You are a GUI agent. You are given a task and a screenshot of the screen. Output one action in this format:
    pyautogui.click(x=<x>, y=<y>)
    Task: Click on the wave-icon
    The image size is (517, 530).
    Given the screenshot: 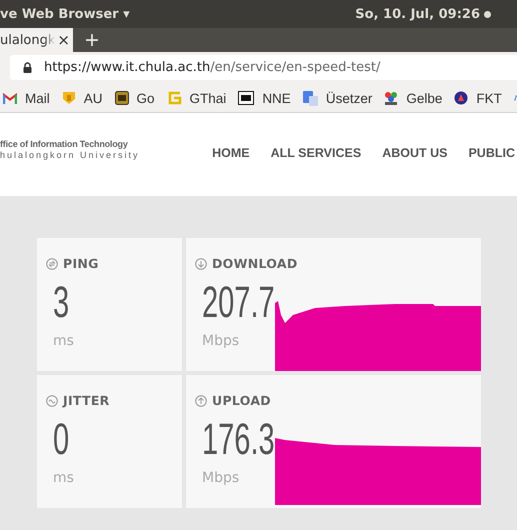 What is the action you would take?
    pyautogui.click(x=52, y=400)
    